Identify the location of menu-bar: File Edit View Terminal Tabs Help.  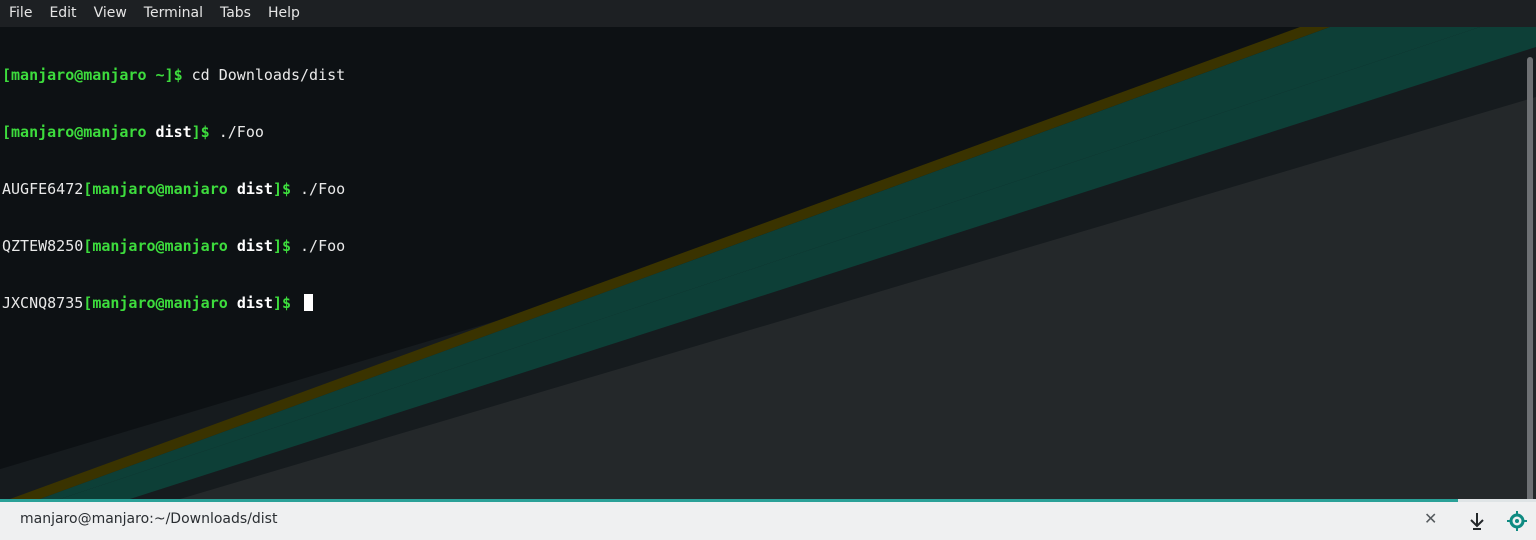
(768, 13).